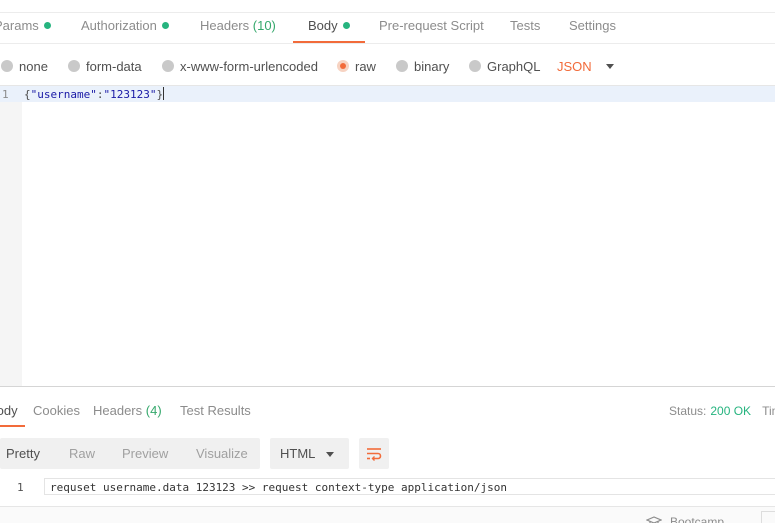 The height and width of the screenshot is (523, 775). Describe the element at coordinates (145, 454) in the screenshot. I see `view-preview-button: Preview` at that location.